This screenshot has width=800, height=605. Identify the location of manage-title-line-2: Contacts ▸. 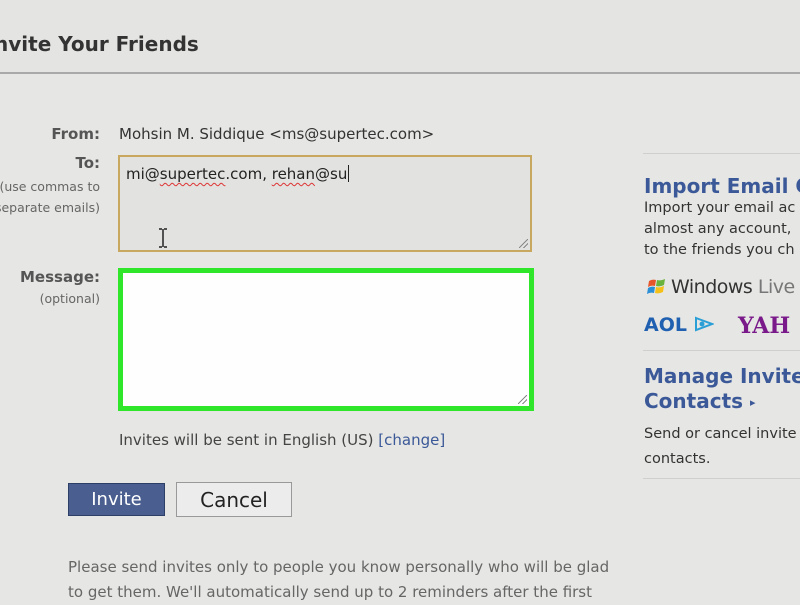
(722, 402).